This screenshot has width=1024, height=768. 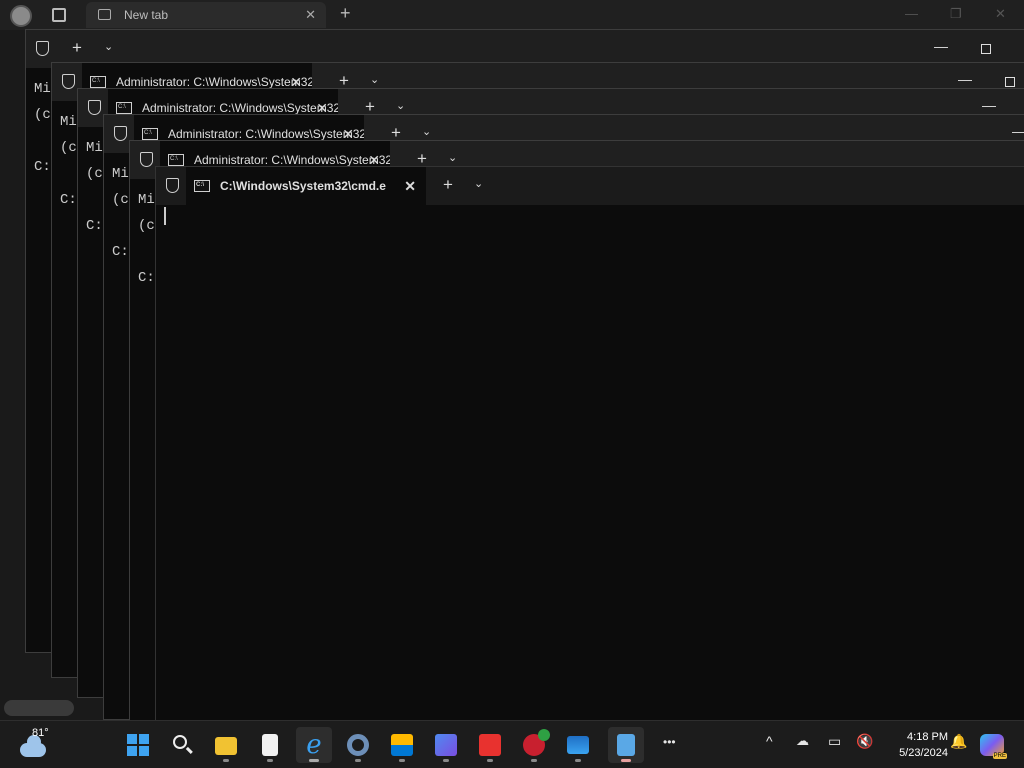 I want to click on app-badge-button, so click(x=534, y=745).